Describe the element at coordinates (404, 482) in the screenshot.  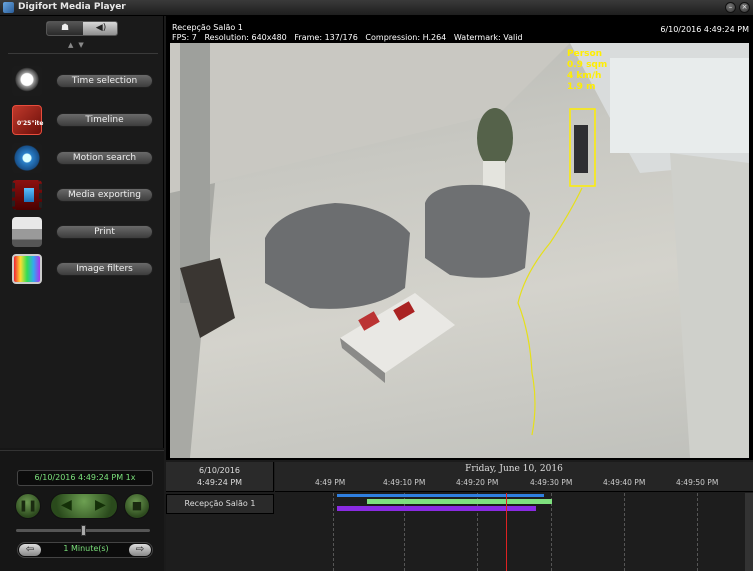
I see `timeline-tick: 4:49:10 PM` at that location.